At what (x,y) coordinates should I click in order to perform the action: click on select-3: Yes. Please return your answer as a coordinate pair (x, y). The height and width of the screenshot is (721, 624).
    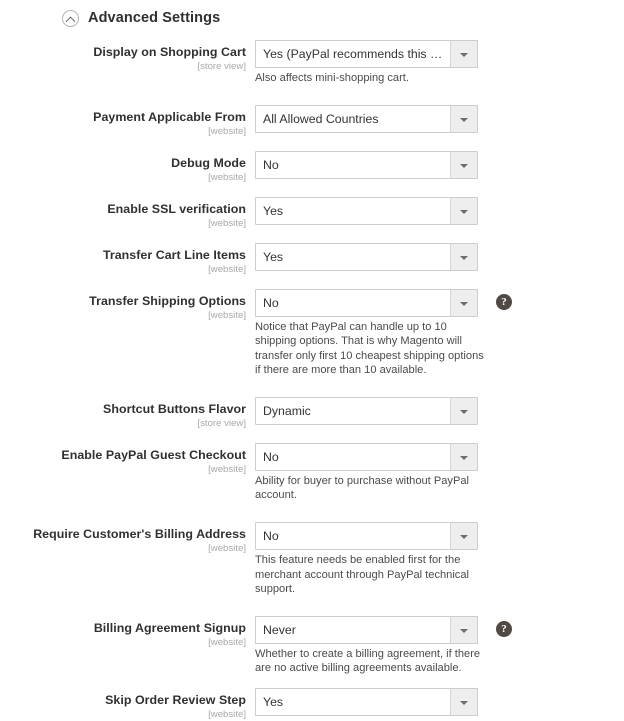
    Looking at the image, I should click on (366, 211).